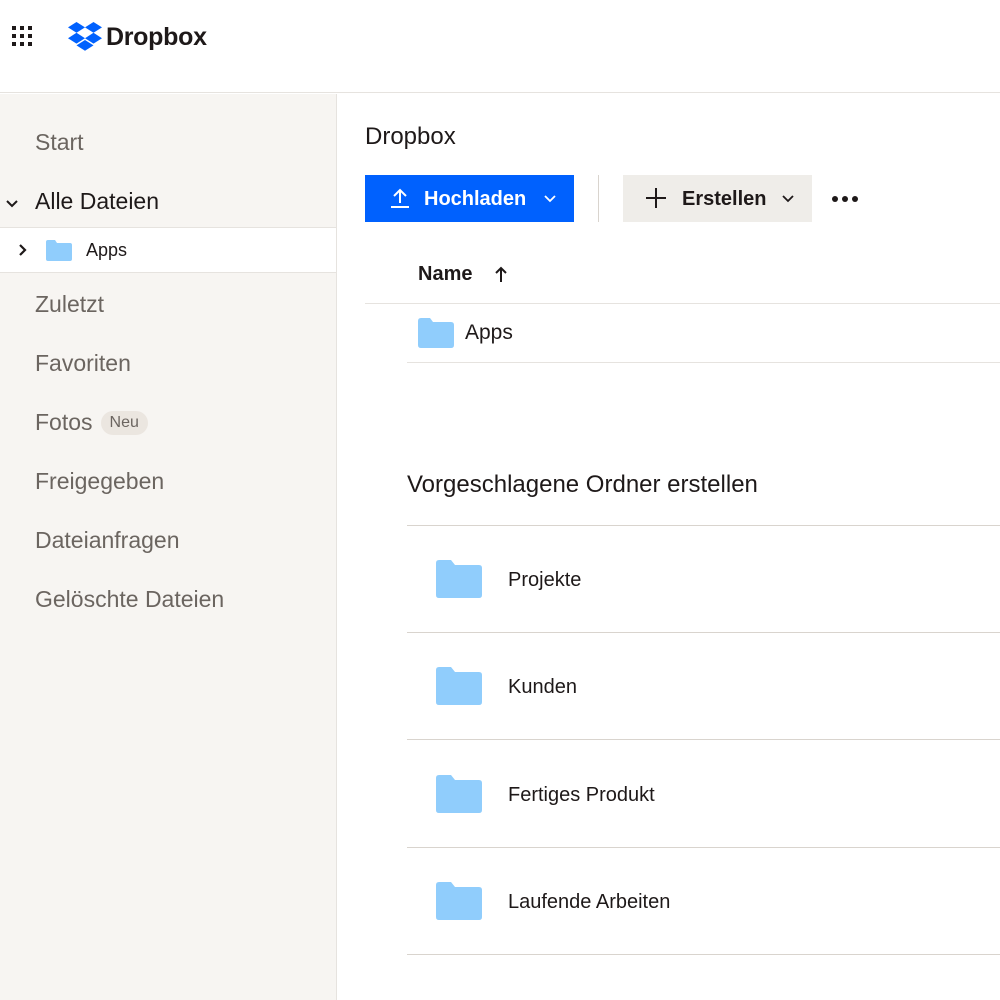 This screenshot has width=1000, height=1000. I want to click on suggested-folder-name: Kunden, so click(542, 687).